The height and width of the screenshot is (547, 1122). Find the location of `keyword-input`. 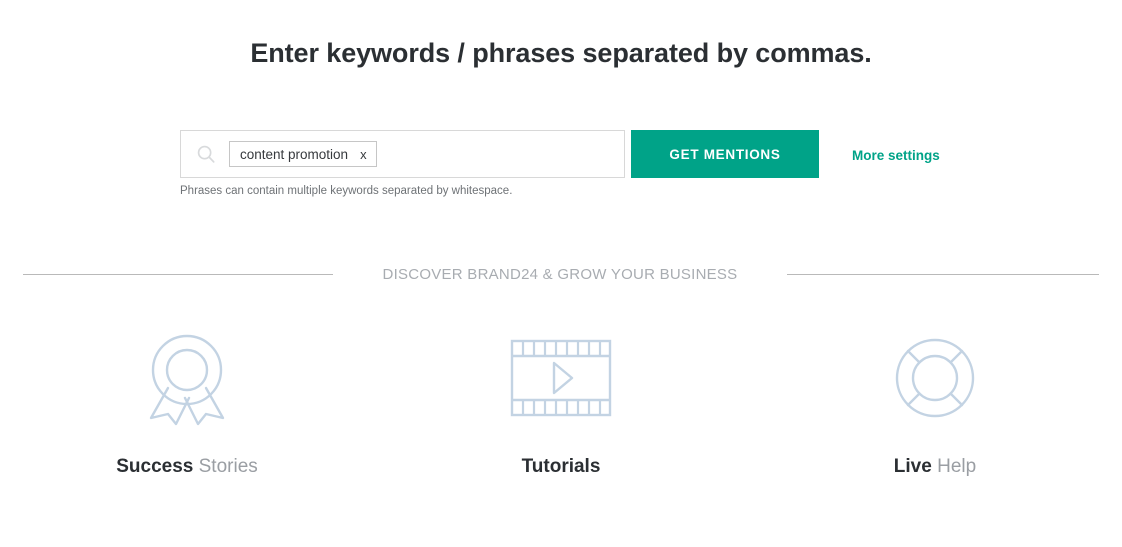

keyword-input is located at coordinates (500, 154).